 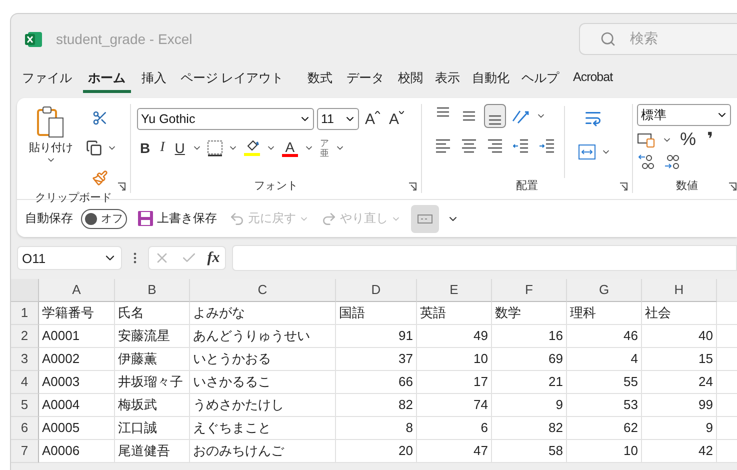 I want to click on table-cell: 梅坂武, so click(x=152, y=405).